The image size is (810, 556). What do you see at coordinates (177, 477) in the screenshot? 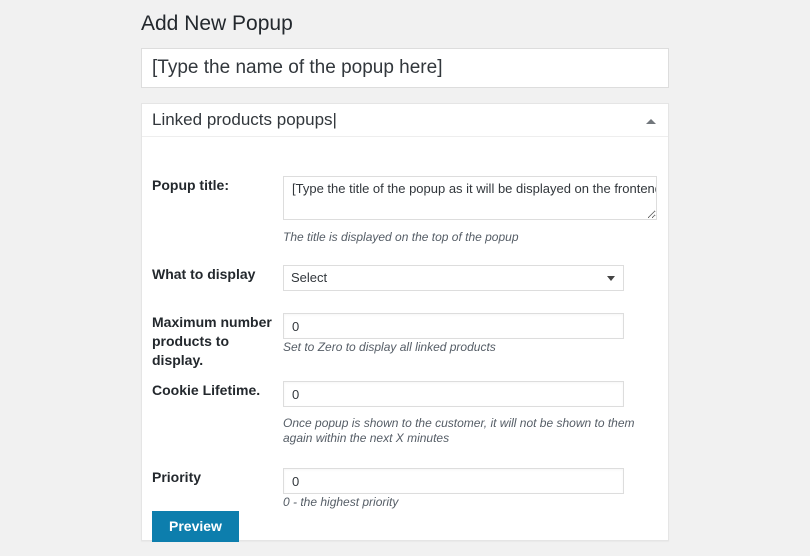
I see `priority-label: Priority` at bounding box center [177, 477].